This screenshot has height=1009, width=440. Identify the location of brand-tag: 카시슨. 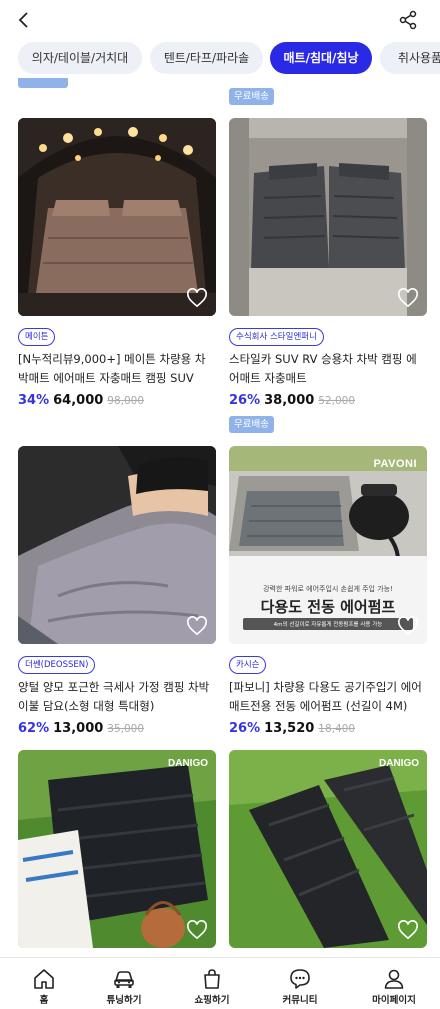
(248, 665).